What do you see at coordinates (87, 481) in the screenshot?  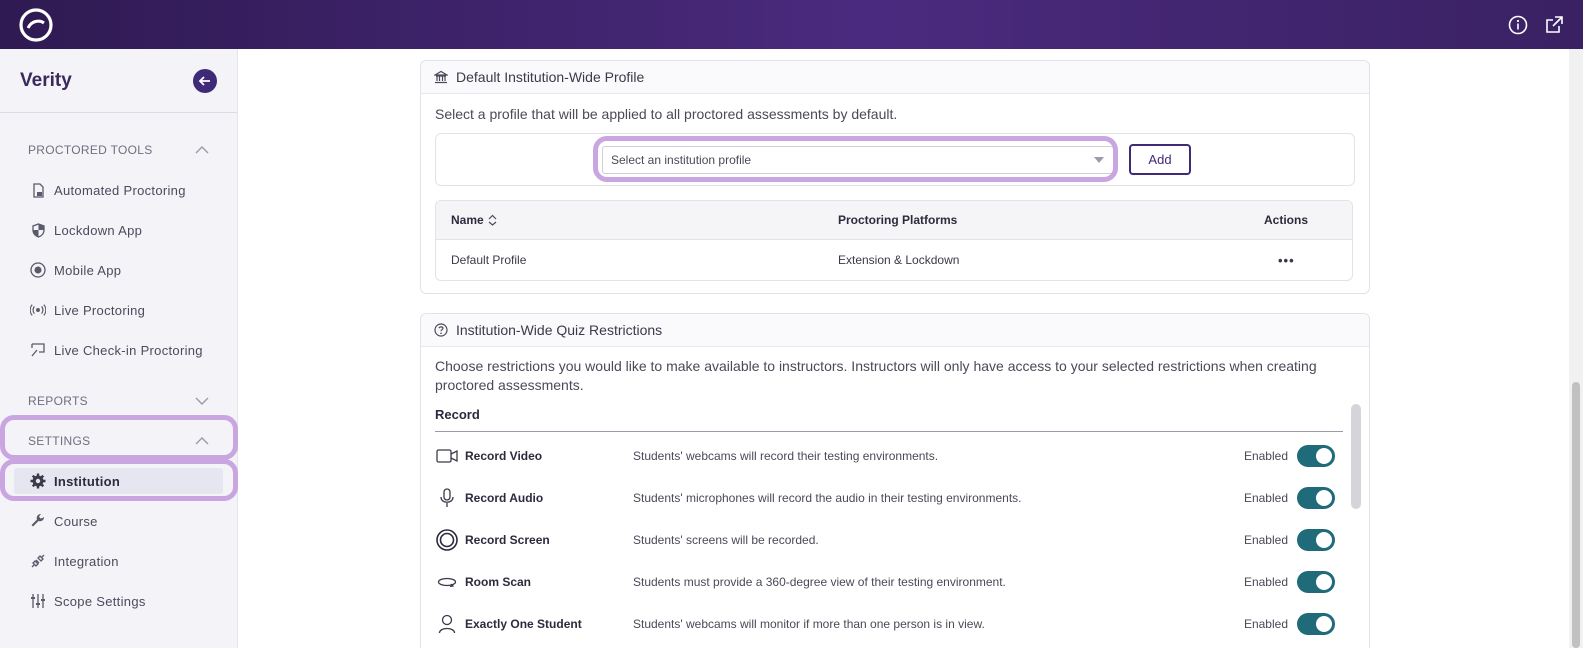 I see `sidebar-item-label: Institution` at bounding box center [87, 481].